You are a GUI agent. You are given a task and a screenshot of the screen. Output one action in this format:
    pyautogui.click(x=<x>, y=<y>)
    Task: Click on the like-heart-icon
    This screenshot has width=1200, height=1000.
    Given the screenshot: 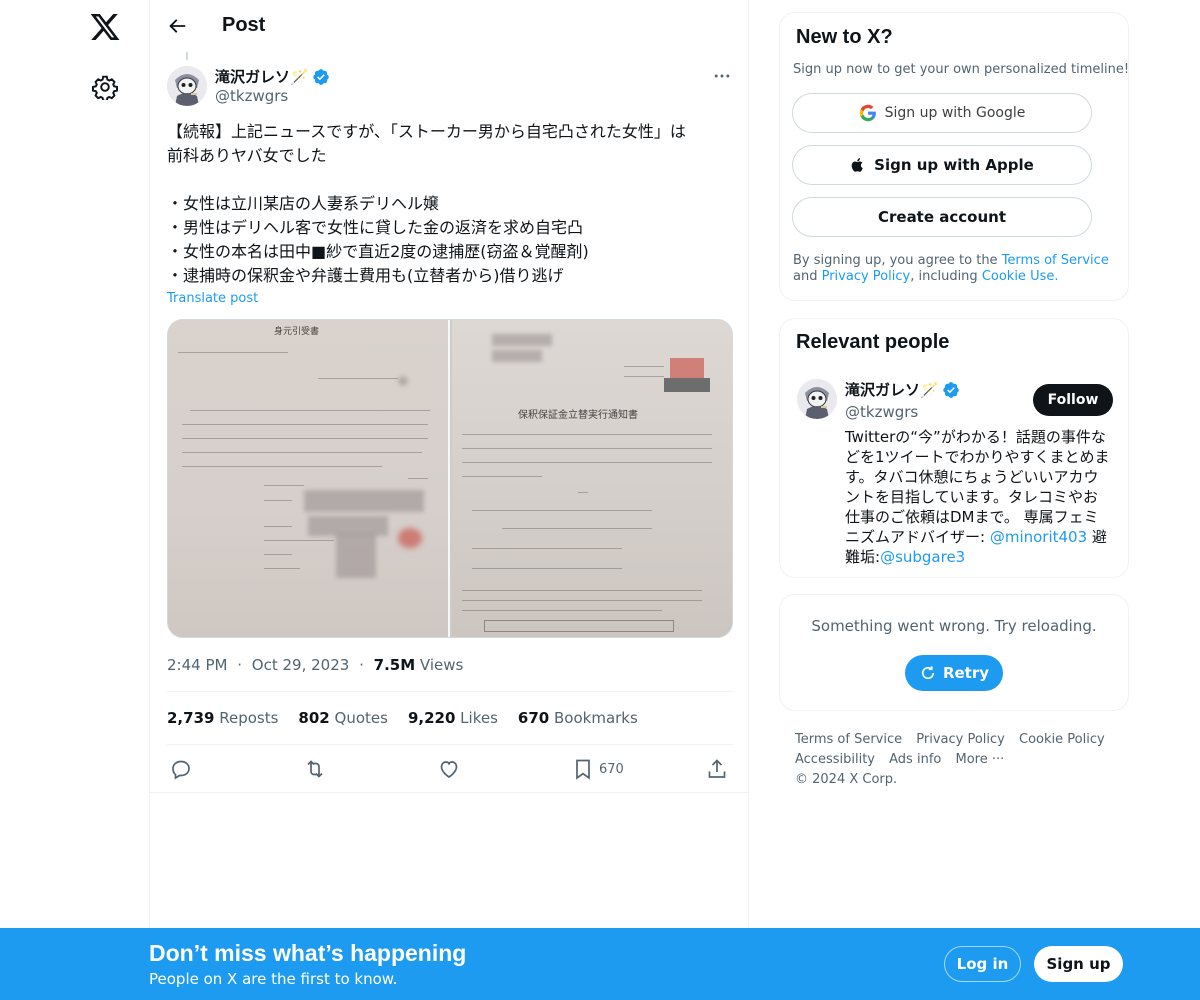 What is the action you would take?
    pyautogui.click(x=449, y=769)
    